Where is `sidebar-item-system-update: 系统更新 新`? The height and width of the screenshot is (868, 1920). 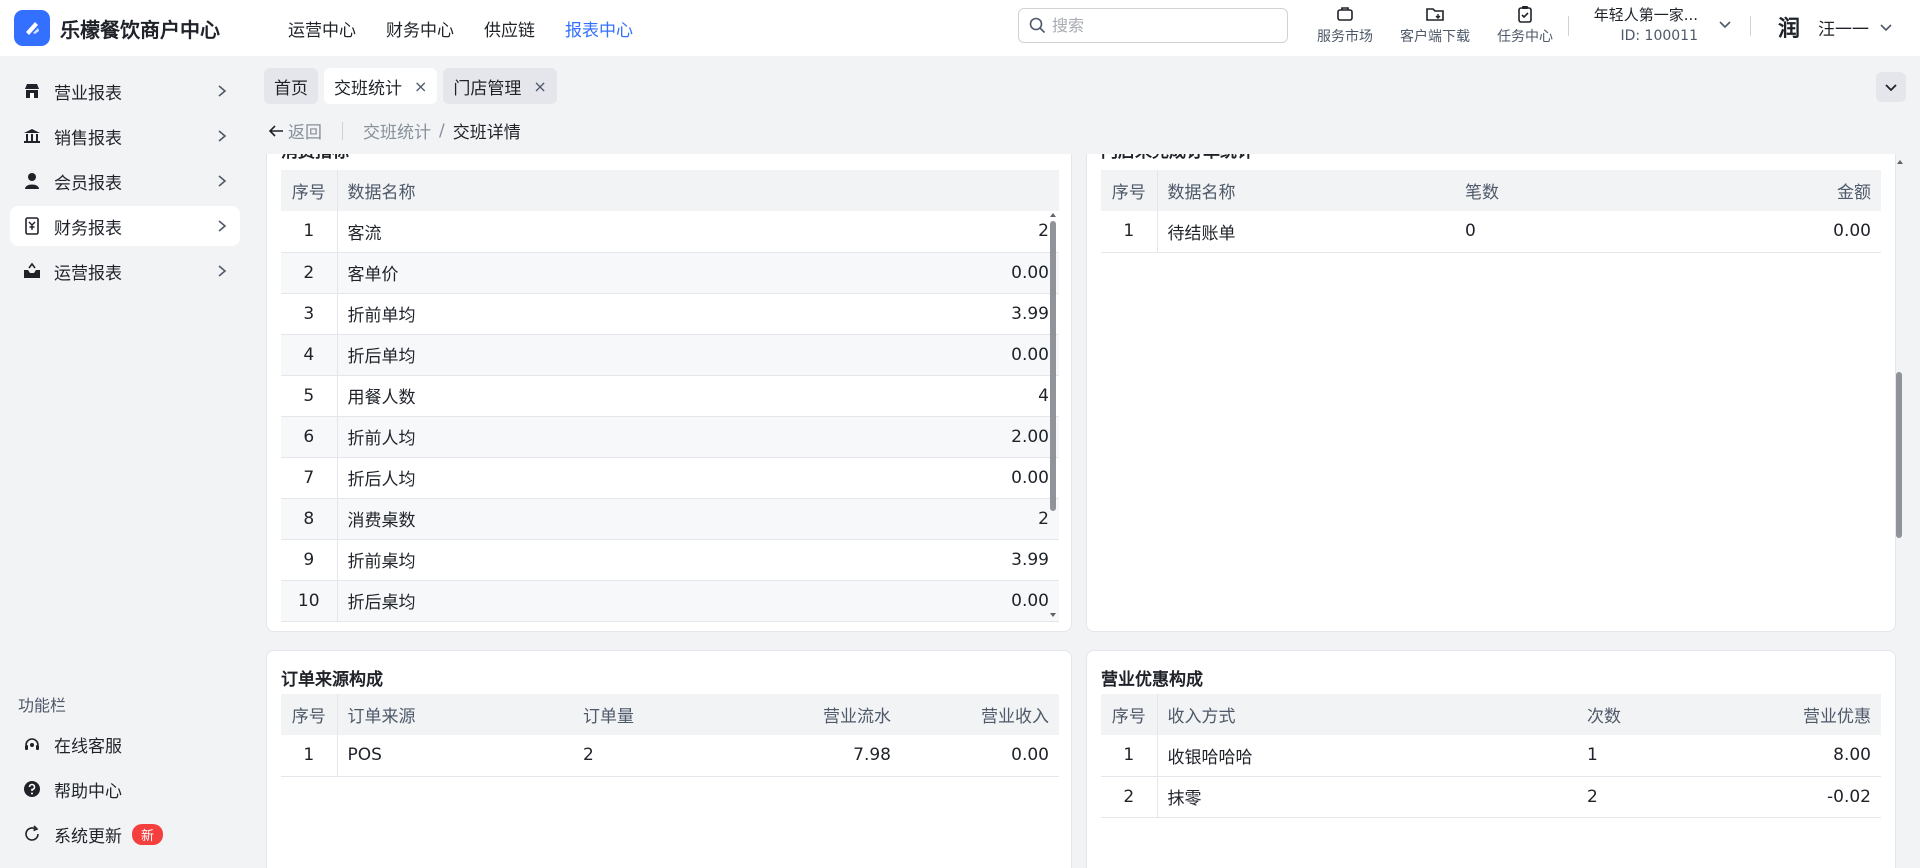
sidebar-item-system-update: 系统更新 新 is located at coordinates (125, 834).